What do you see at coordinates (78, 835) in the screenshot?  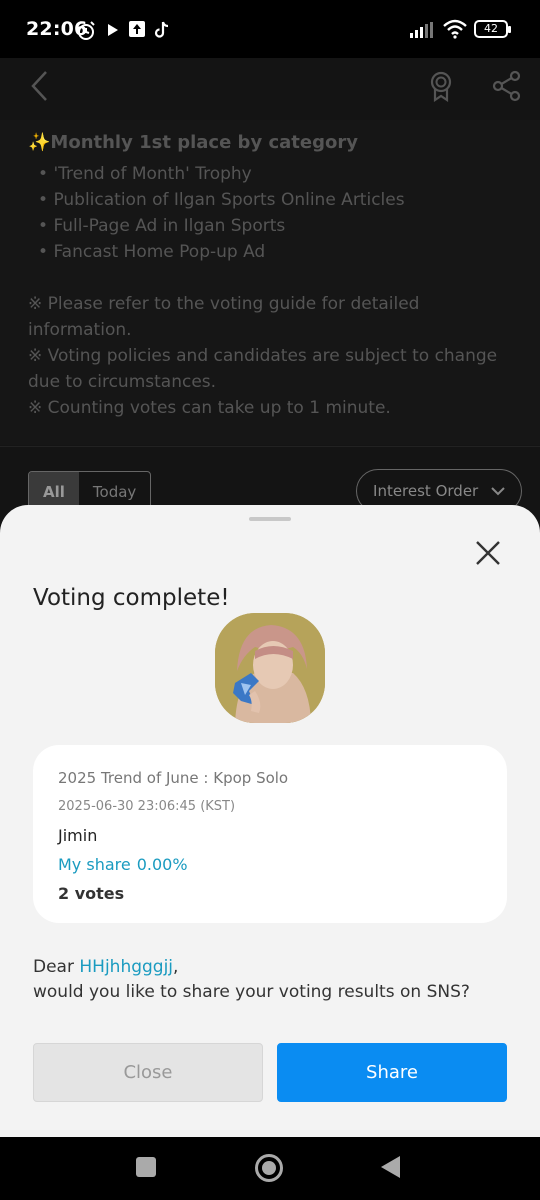 I see `candidate-name: Jimin` at bounding box center [78, 835].